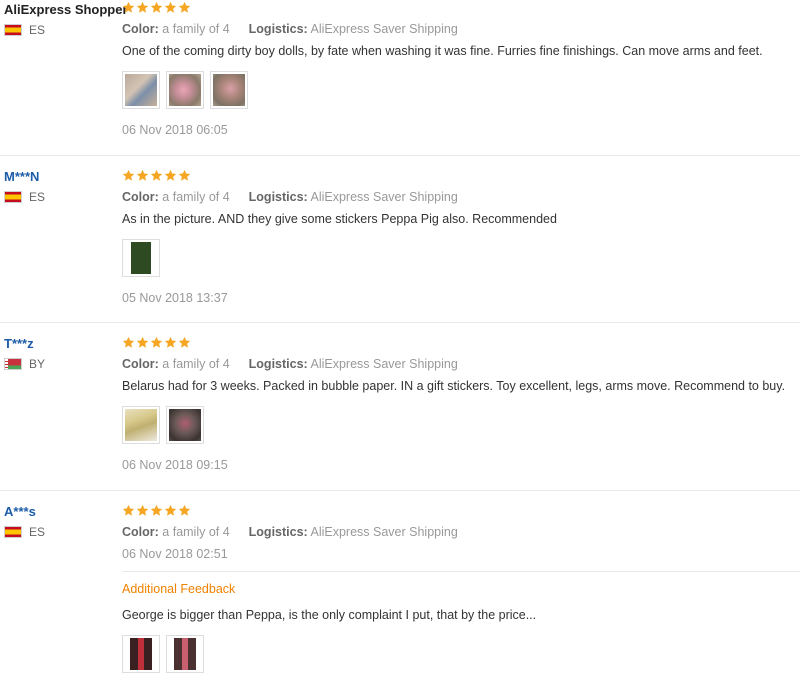 This screenshot has height=696, width=800. What do you see at coordinates (175, 554) in the screenshot?
I see `review-date: 06 Nov 2018 02:51` at bounding box center [175, 554].